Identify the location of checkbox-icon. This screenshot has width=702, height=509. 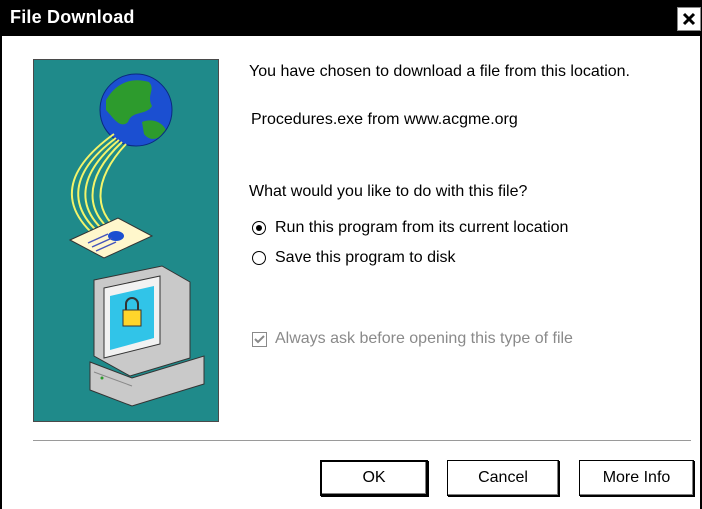
(259, 339).